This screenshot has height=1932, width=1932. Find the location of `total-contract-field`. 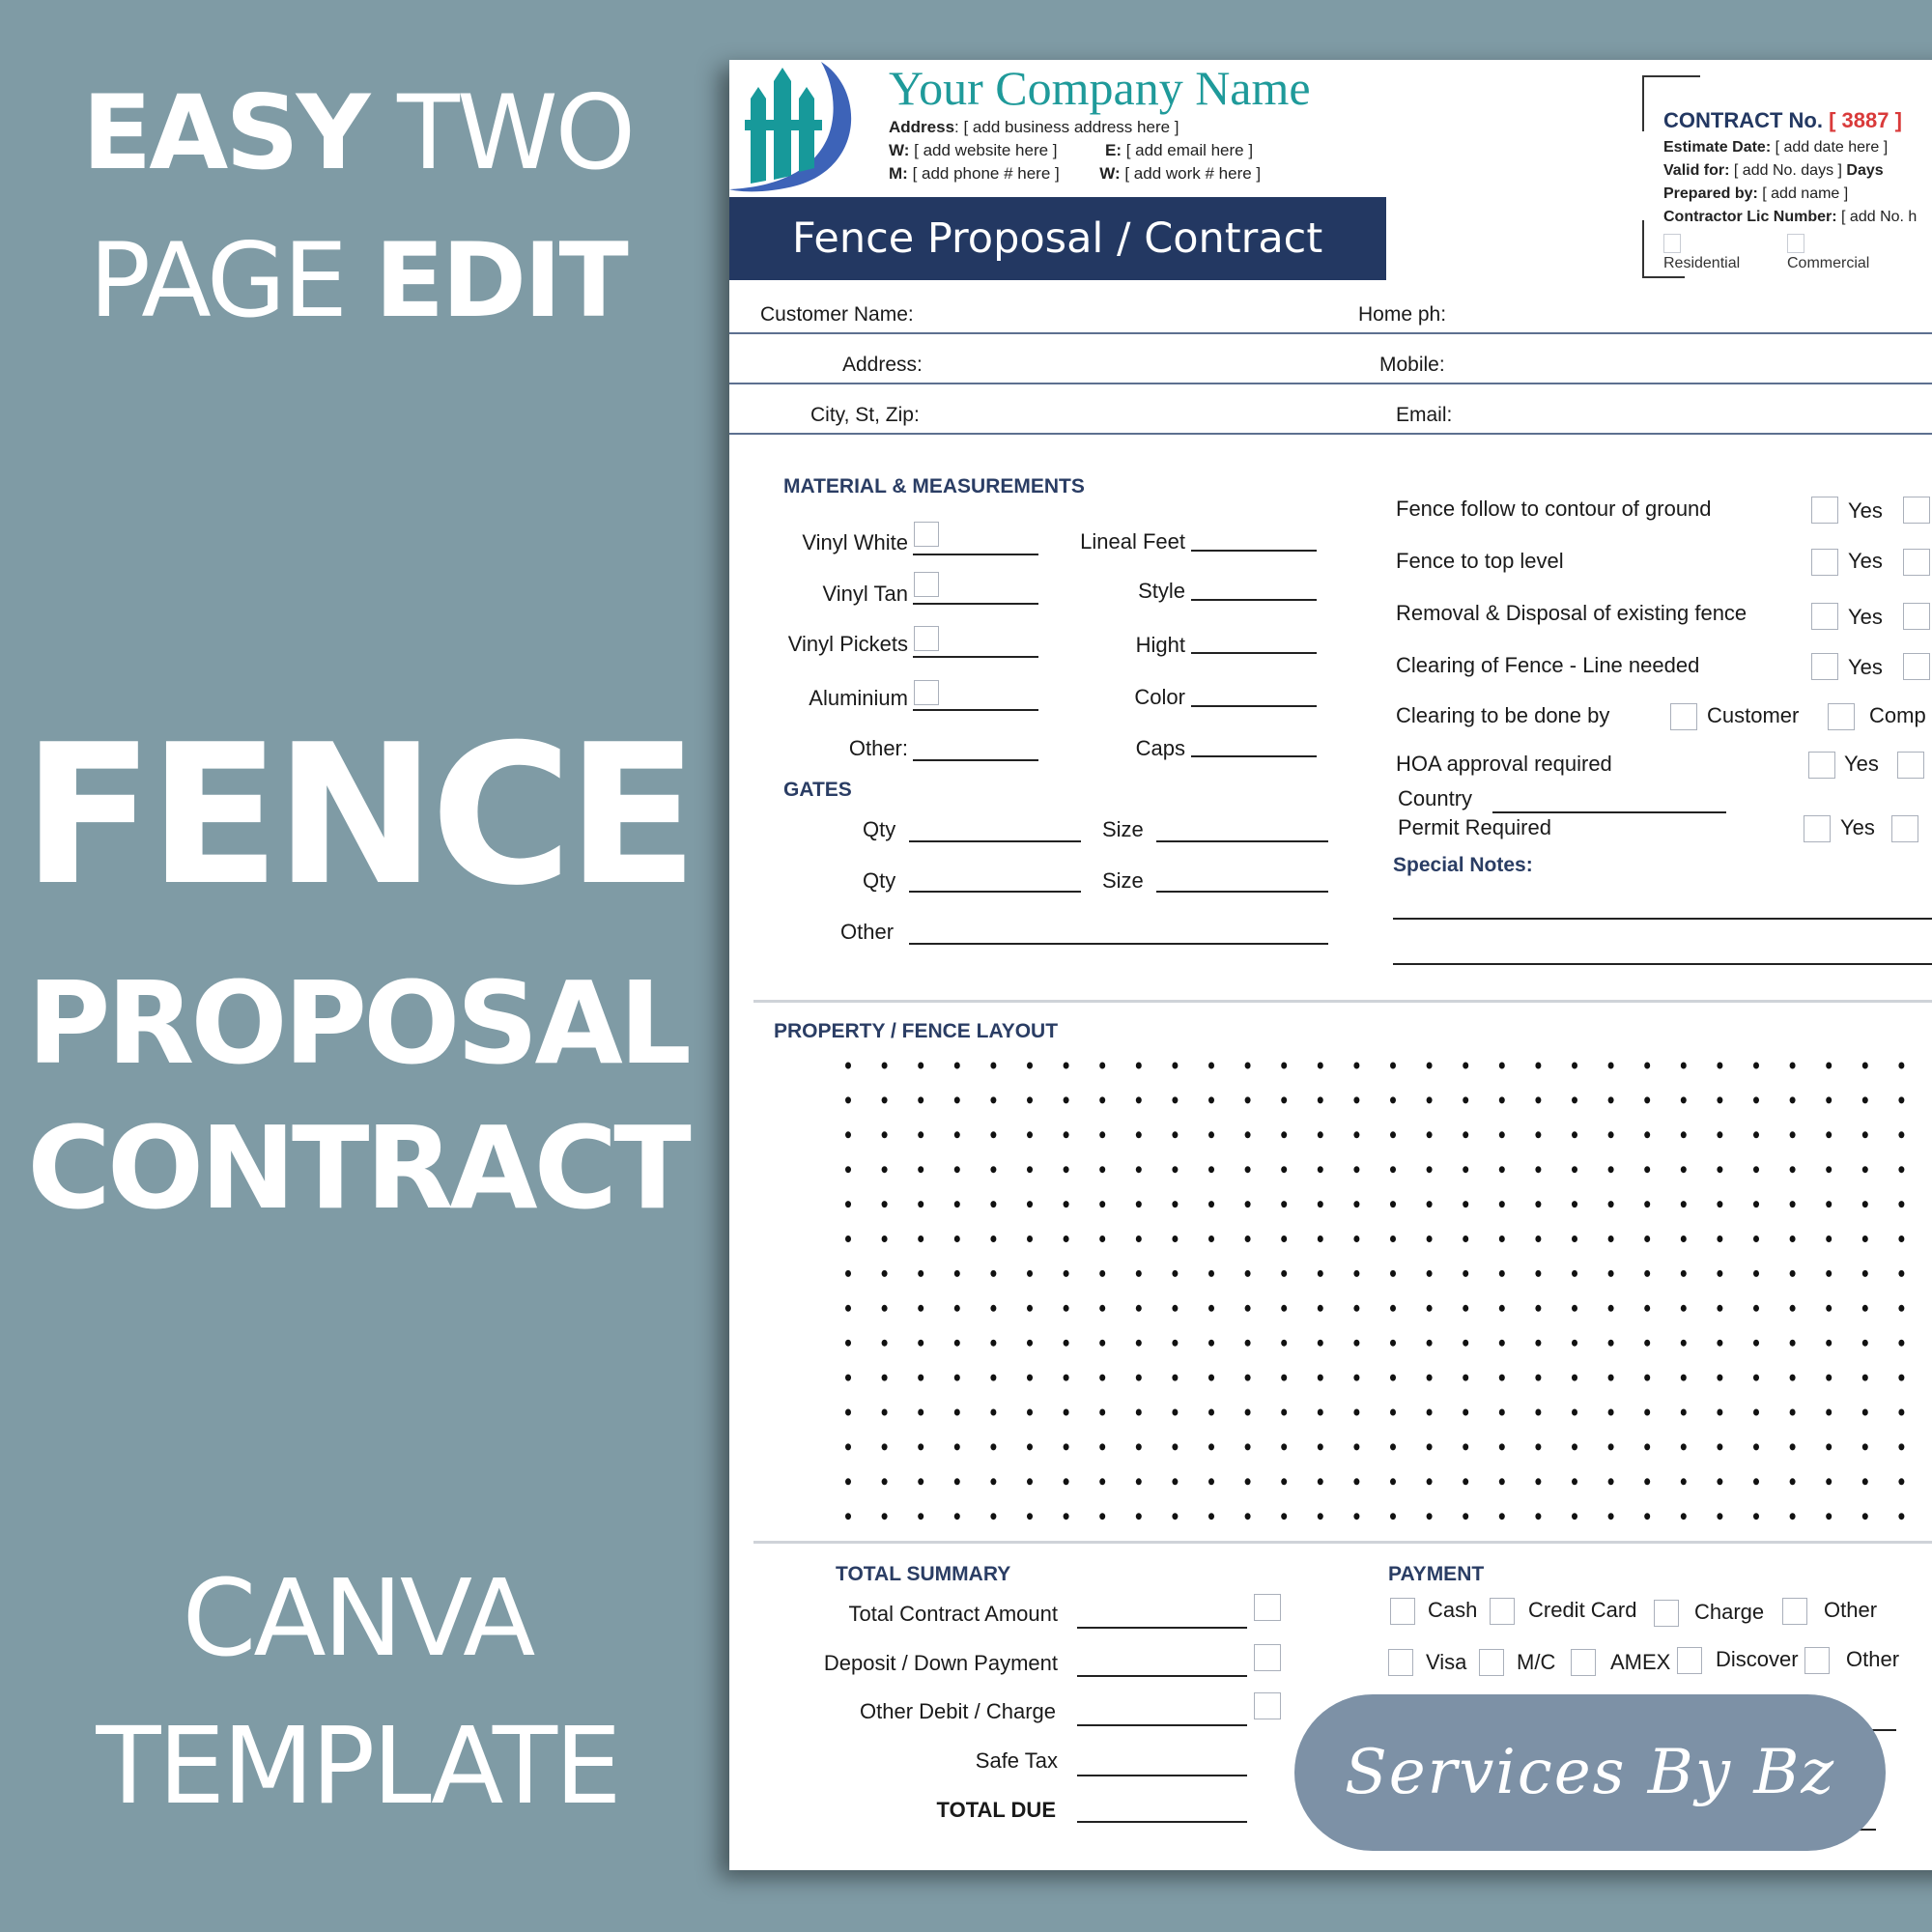

total-contract-field is located at coordinates (1162, 1628).